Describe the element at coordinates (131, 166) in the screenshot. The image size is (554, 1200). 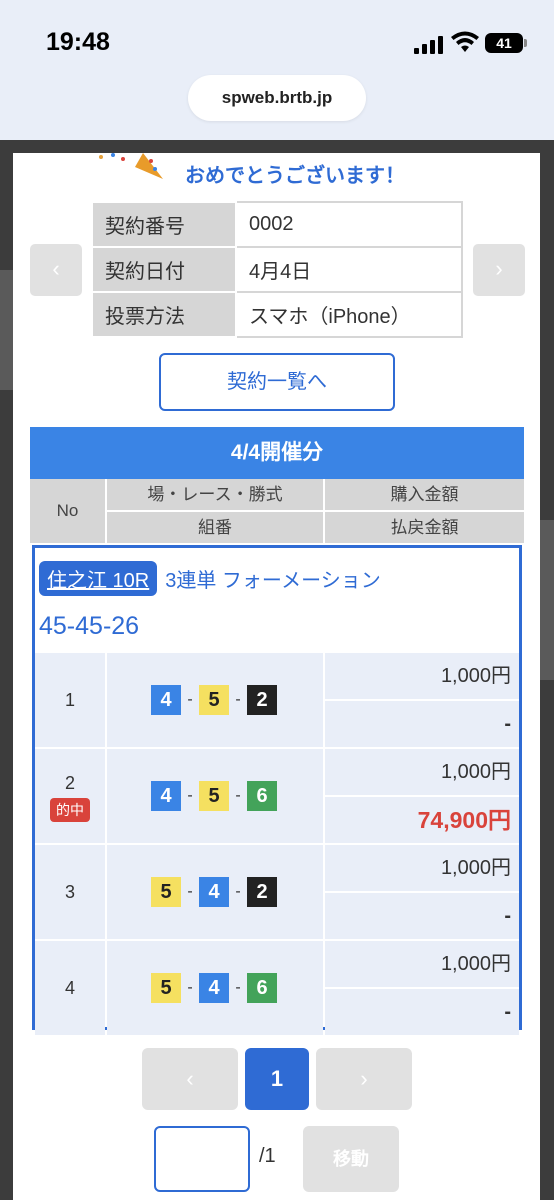
I see `party-popper-icon` at that location.